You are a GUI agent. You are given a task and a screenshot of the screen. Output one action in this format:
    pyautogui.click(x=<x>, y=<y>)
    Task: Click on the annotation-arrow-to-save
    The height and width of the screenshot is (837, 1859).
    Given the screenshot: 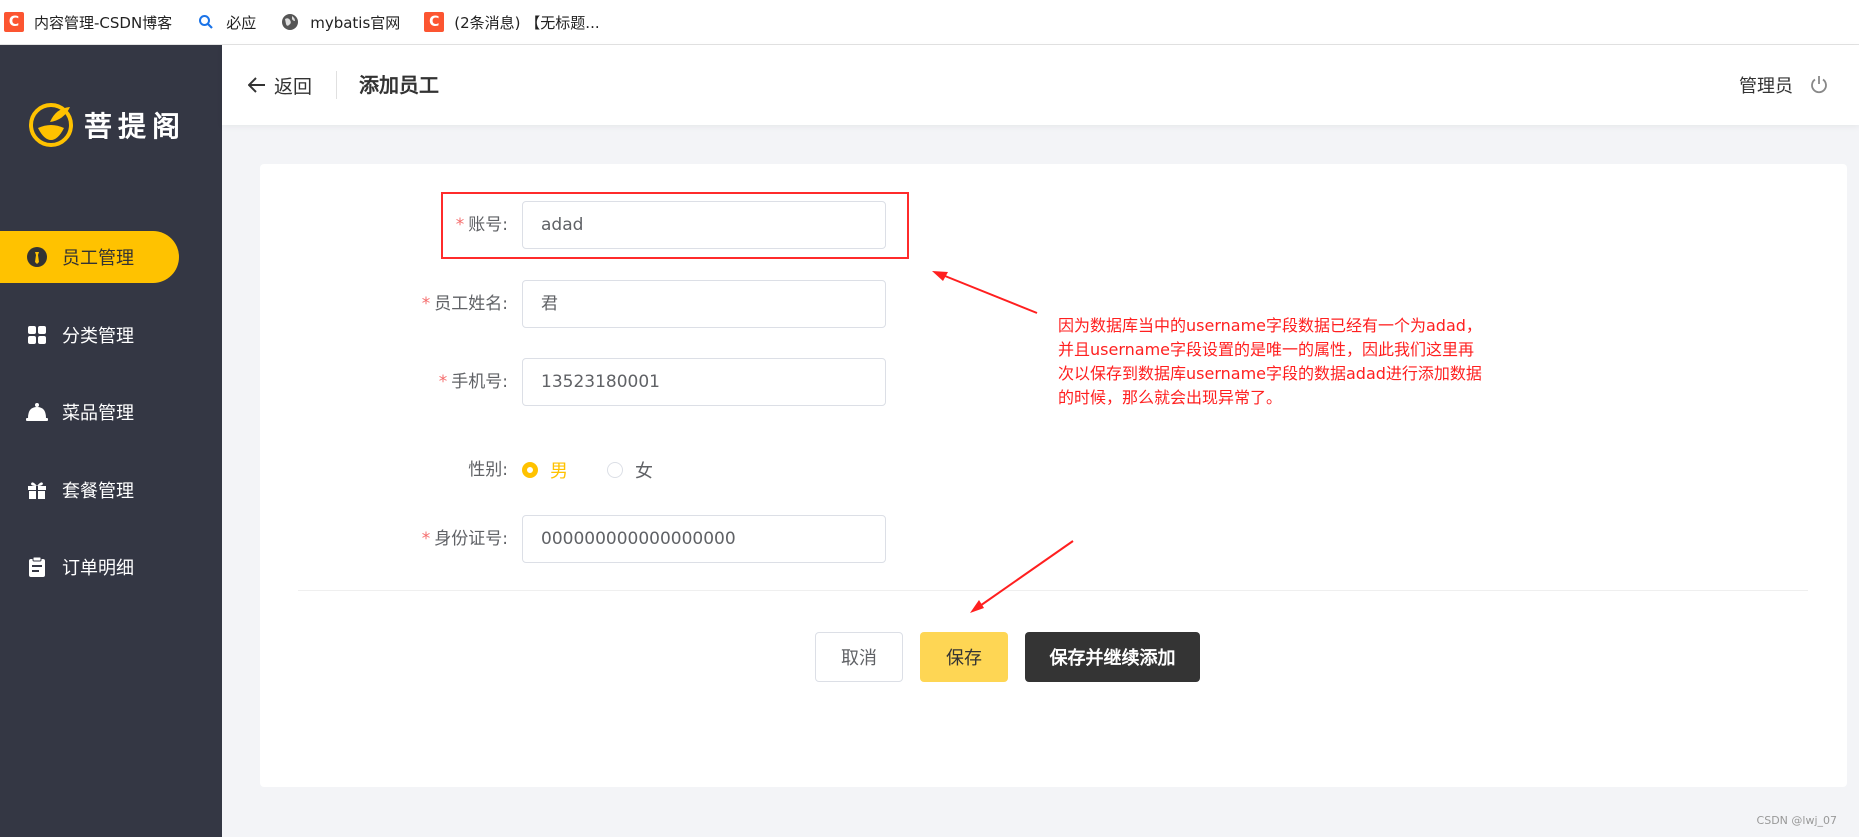 What is the action you would take?
    pyautogui.click(x=1022, y=576)
    